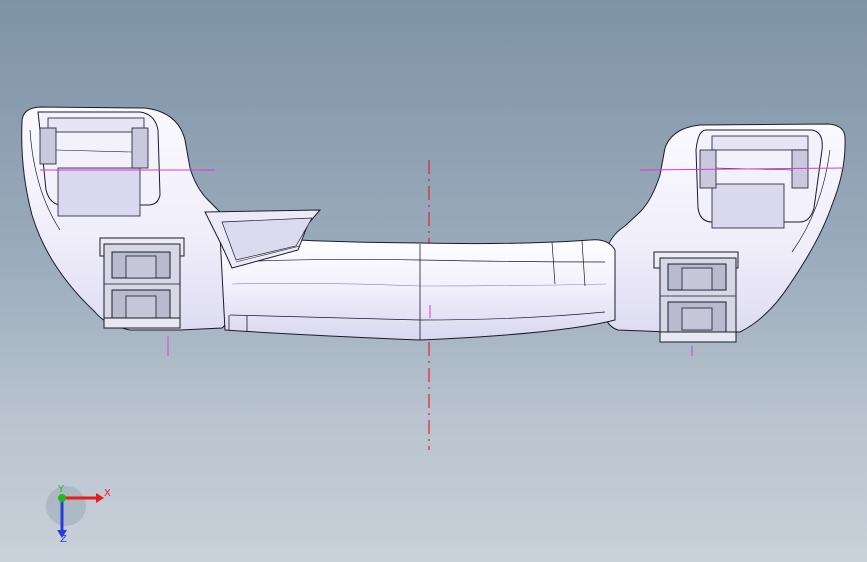 The width and height of the screenshot is (867, 562). I want to click on y-axis-dot-icon, so click(62, 498).